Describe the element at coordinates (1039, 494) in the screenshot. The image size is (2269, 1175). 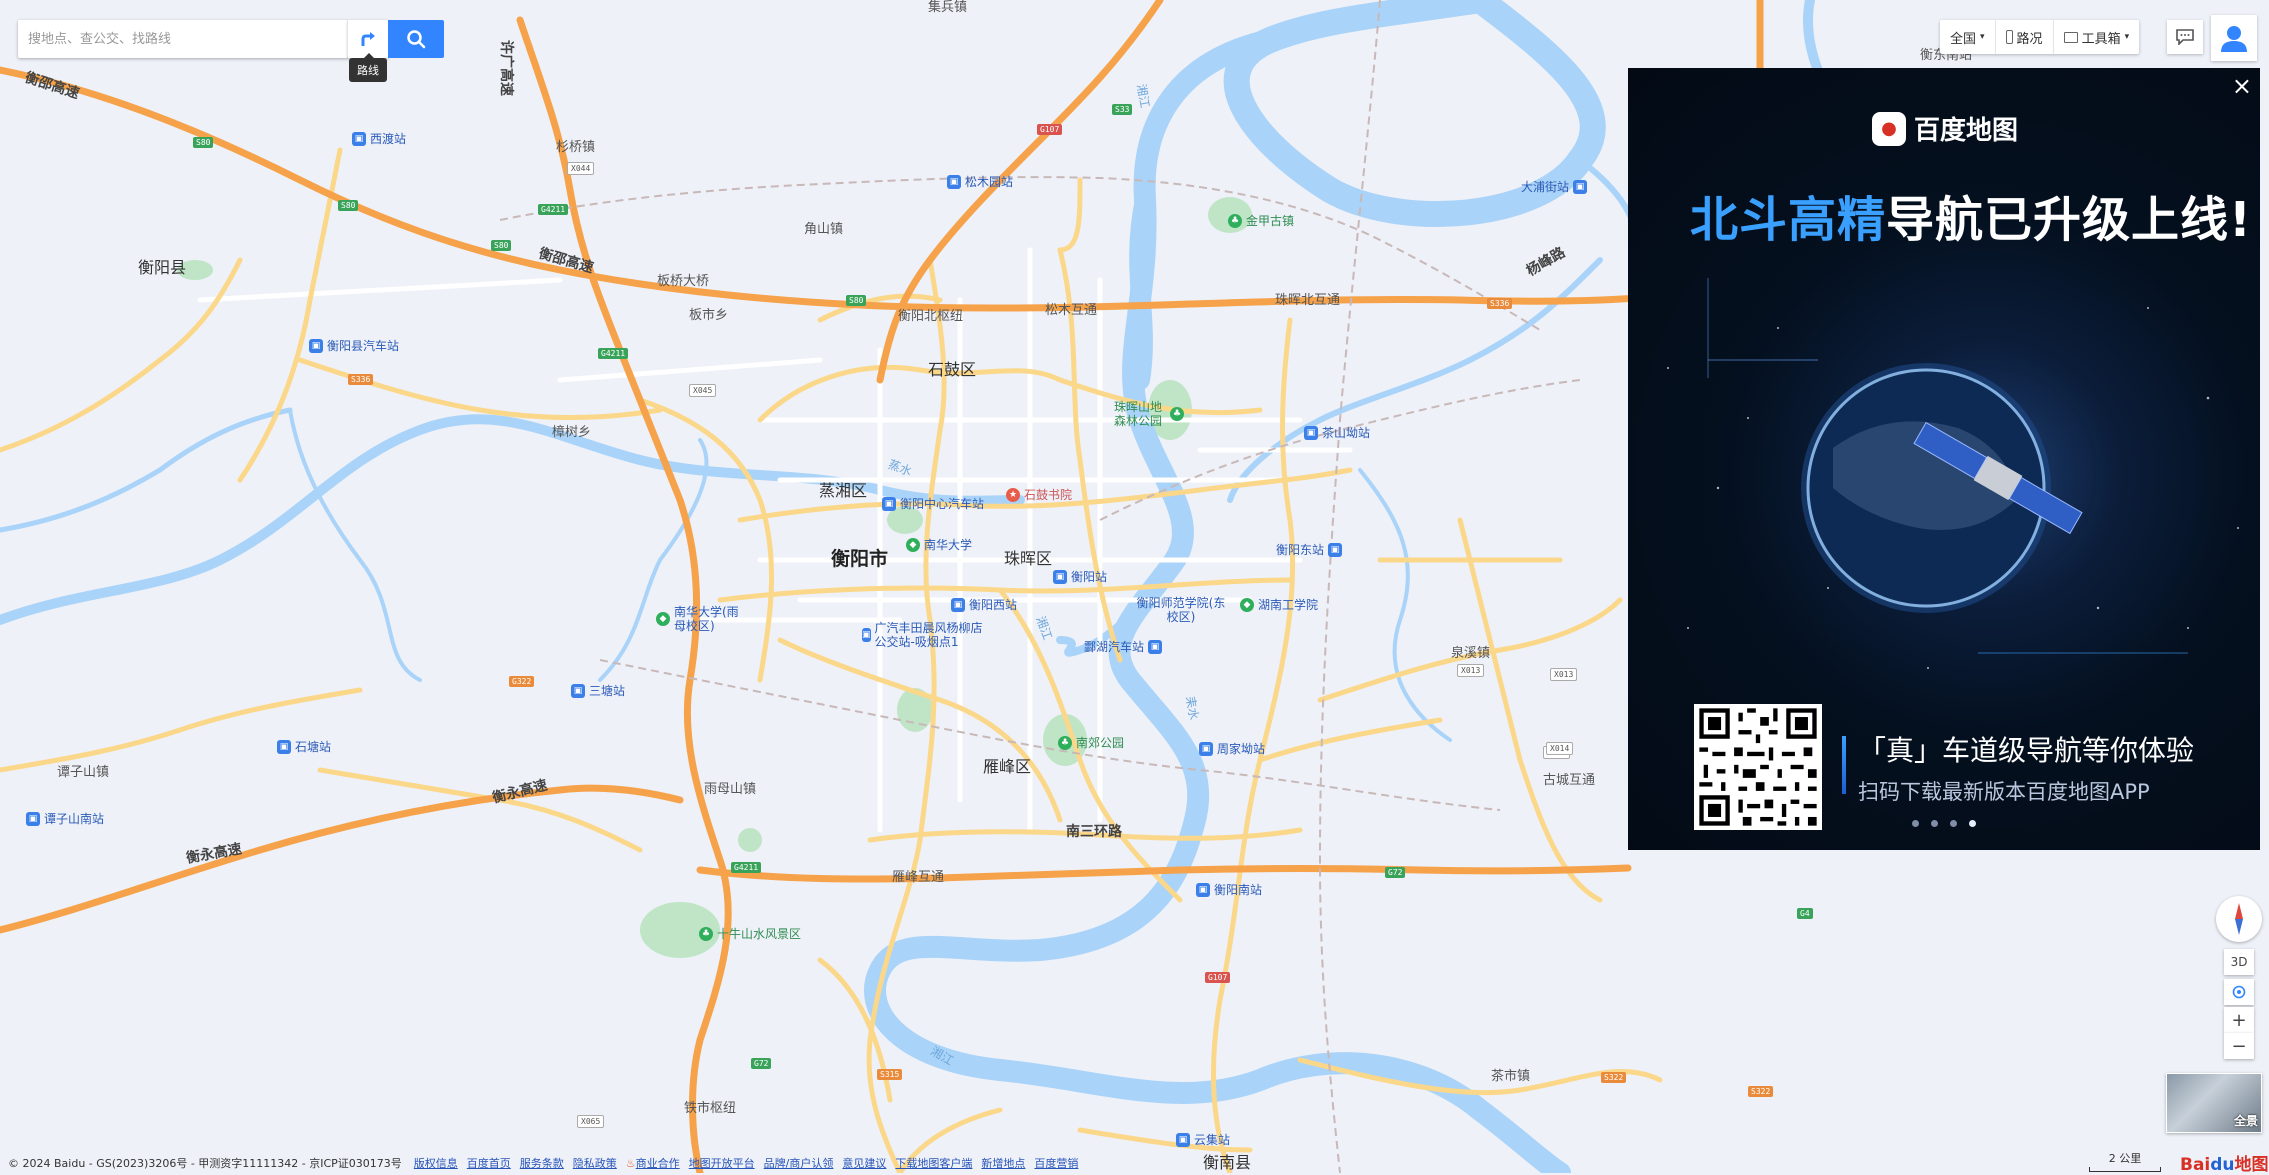
I see `landmark-poi: ★ 石鼓书院` at that location.